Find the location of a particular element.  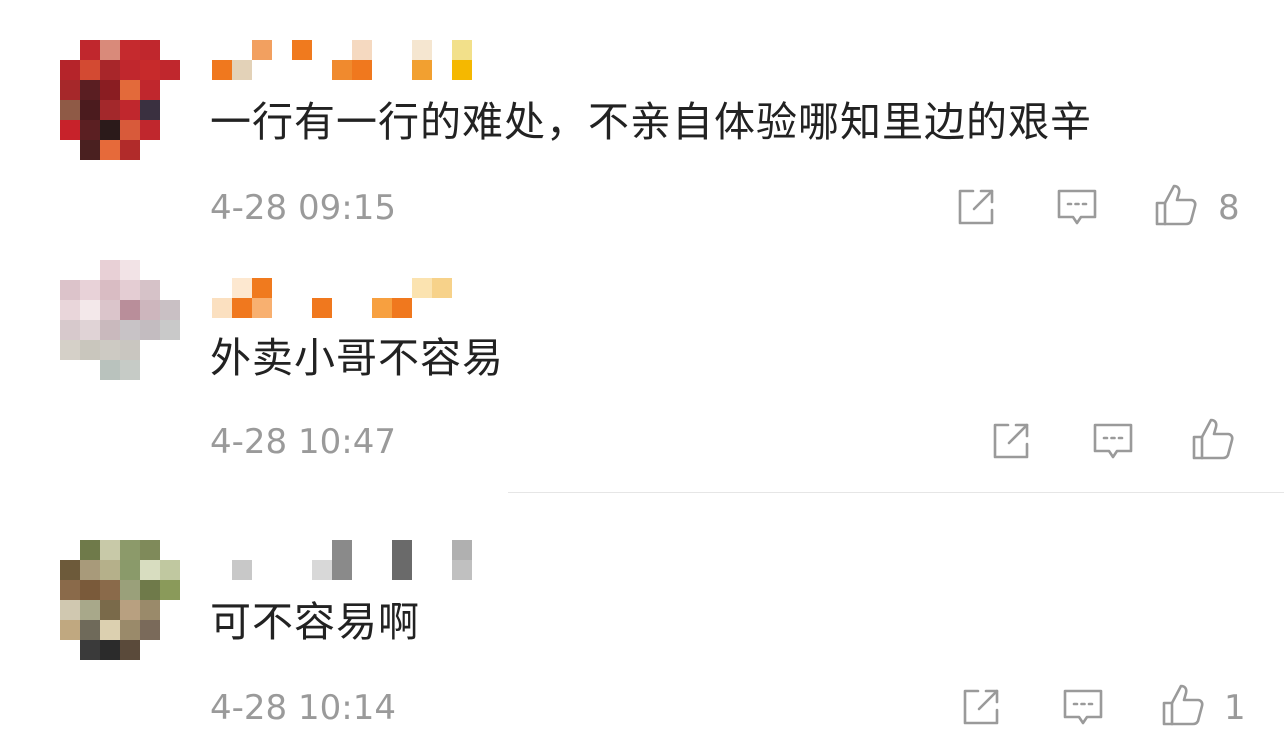

comment-text: 可不容易啊 is located at coordinates (315, 622).